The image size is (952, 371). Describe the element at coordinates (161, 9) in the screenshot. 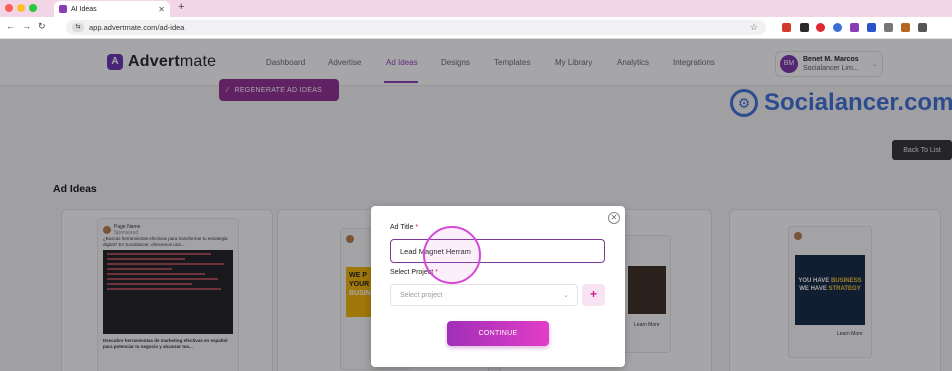

I see `tab-close-icon: ✕` at that location.